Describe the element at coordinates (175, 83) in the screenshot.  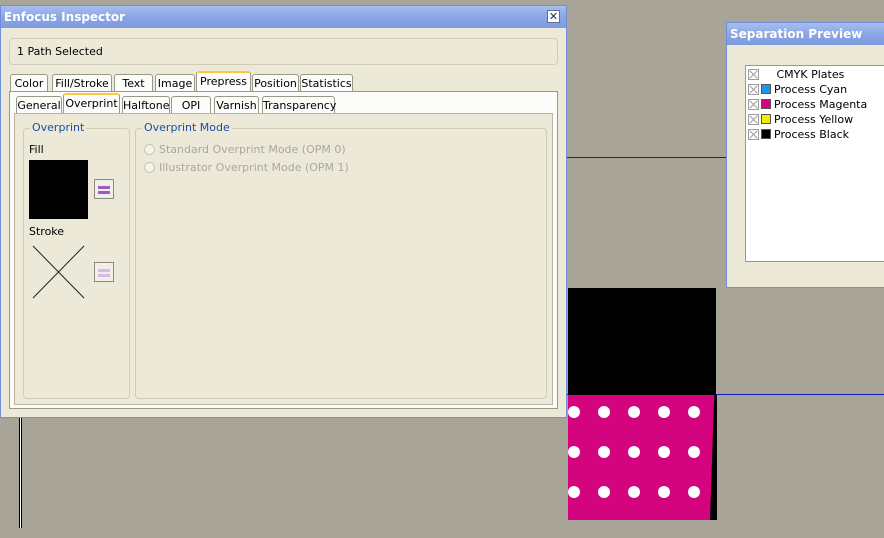
I see `tab-image: Image` at that location.